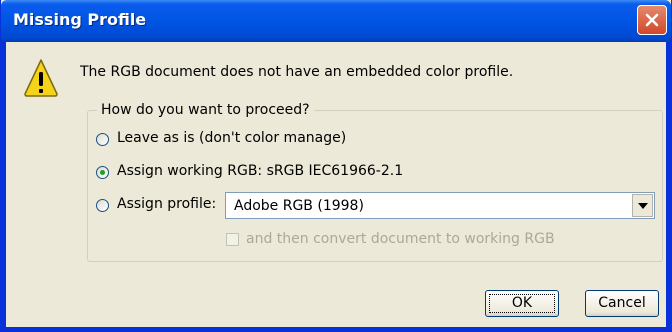  I want to click on profile-select-value: Adobe RGB (1998), so click(299, 206).